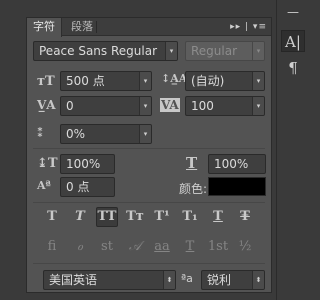 Image resolution: width=320 pixels, height=300 pixels. Describe the element at coordinates (82, 27) in the screenshot. I see `tab-paragraph: 段落` at that location.